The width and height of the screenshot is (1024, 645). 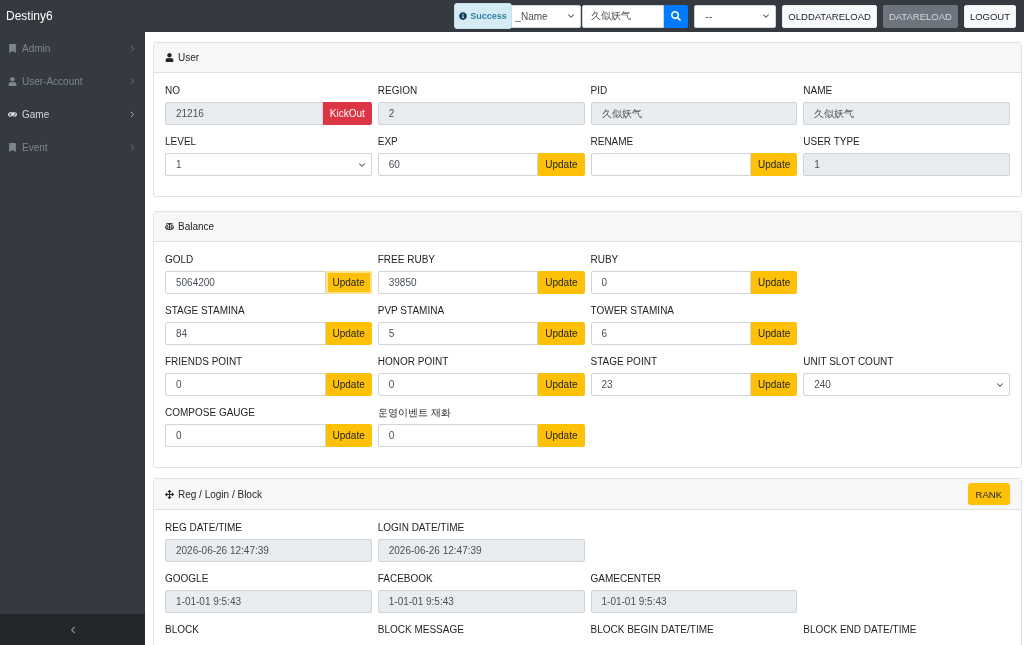 I want to click on input-field: 5, so click(x=458, y=333).